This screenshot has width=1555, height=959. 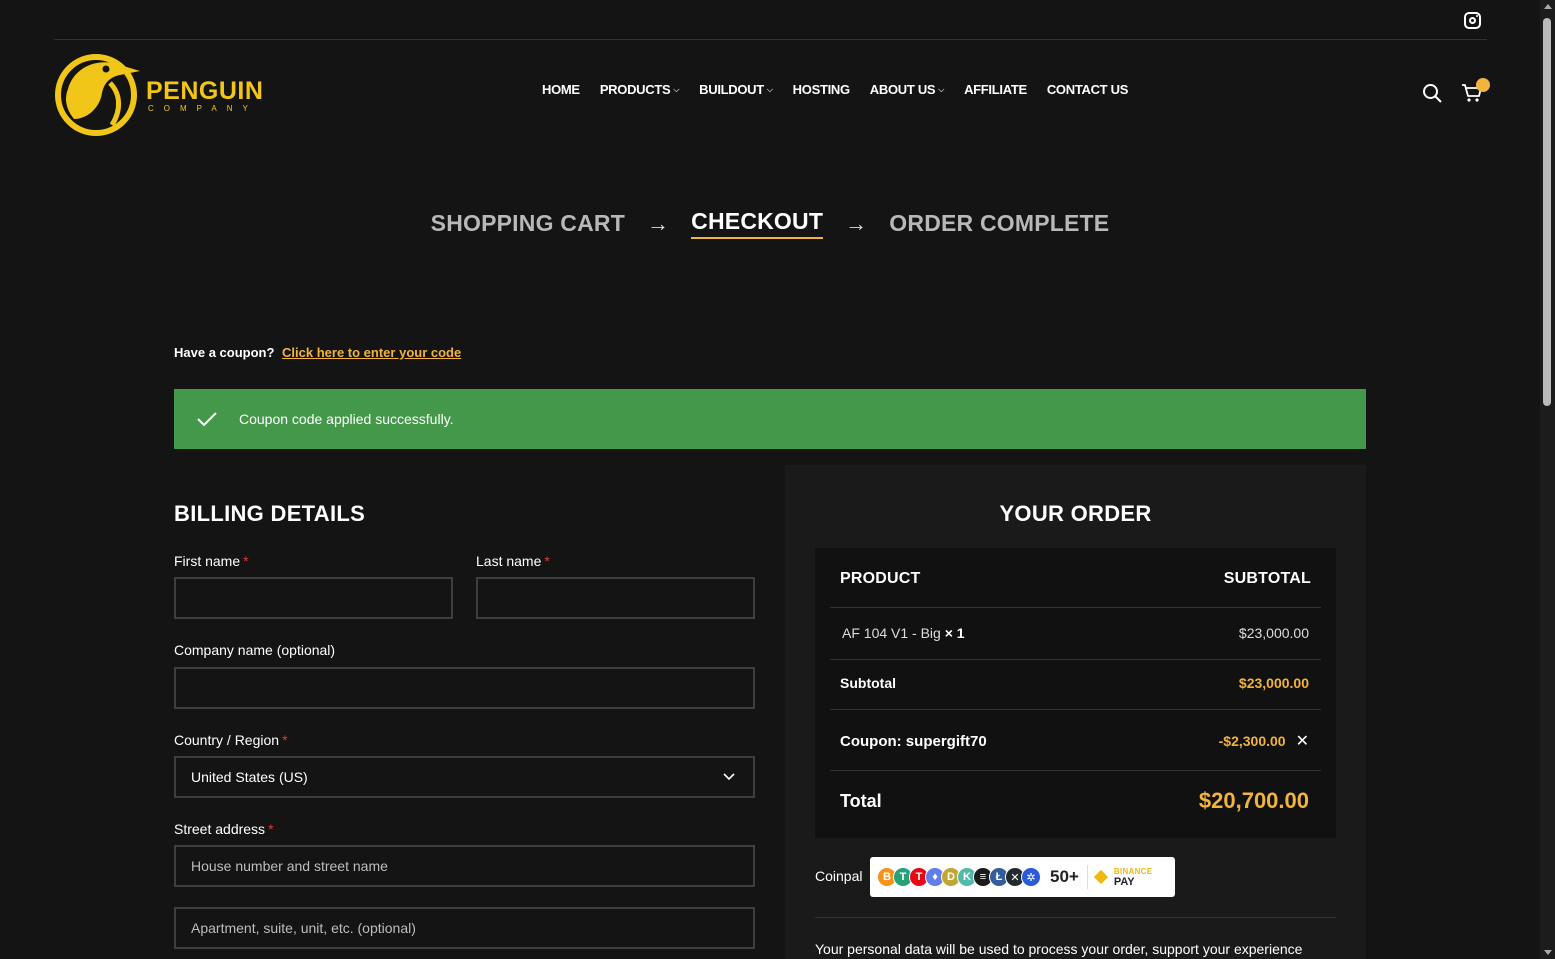 I want to click on step-order-complete: ORDER COMPLETE, so click(x=999, y=223).